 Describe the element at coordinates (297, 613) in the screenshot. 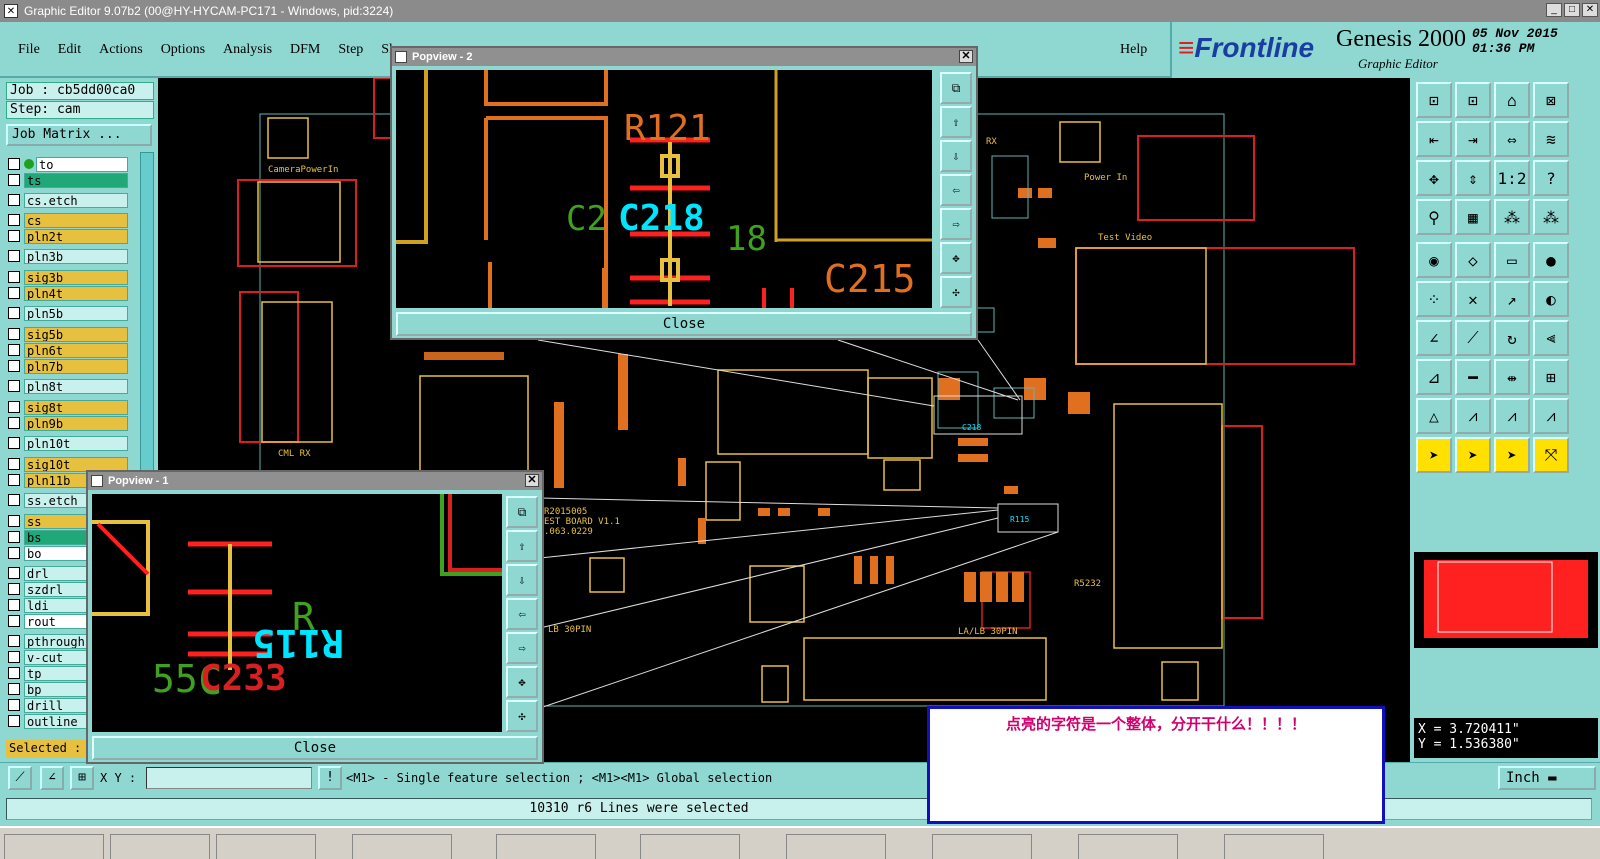

I see `popview-1-view: R115 R 55 C C233` at that location.